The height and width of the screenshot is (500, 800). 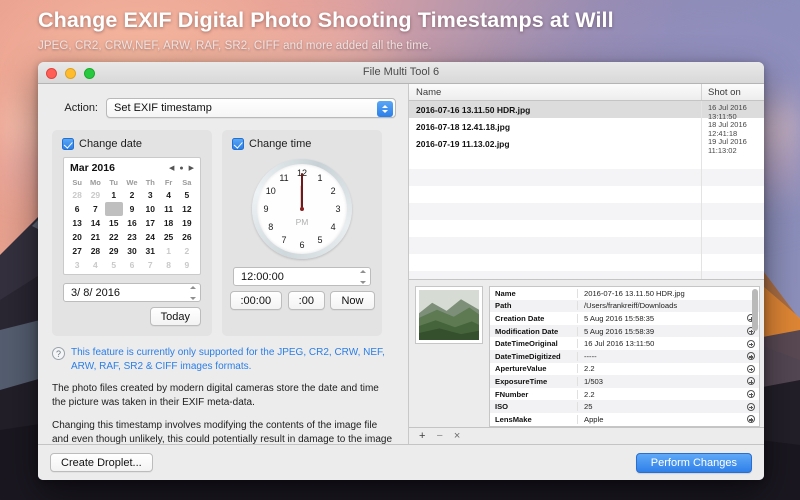 I want to click on change-time-checkbox-row: Change time, so click(x=271, y=144).